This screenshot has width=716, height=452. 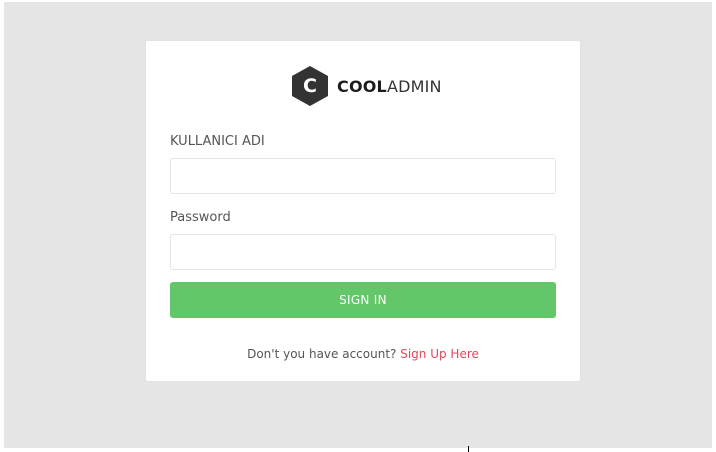 I want to click on signup-prompt-text: Don't you have account?, so click(x=324, y=354).